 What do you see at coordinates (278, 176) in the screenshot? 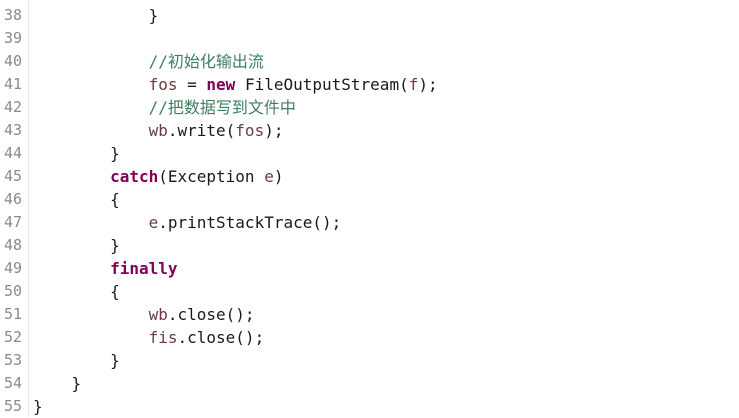
I see `code-token: )` at bounding box center [278, 176].